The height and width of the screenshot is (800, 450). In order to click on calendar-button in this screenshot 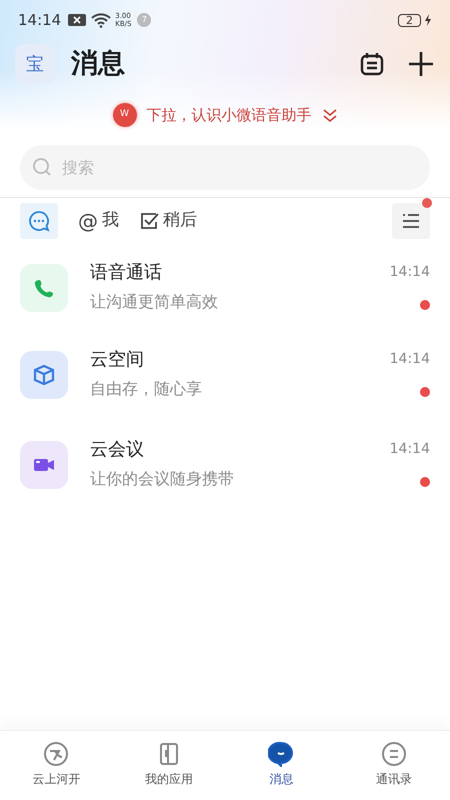, I will do `click(372, 64)`.